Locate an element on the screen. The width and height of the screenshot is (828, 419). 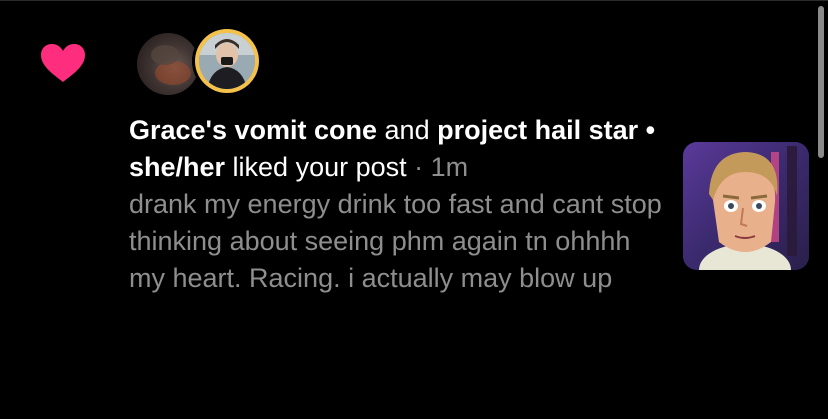
post-thumbnail-image is located at coordinates (746, 206).